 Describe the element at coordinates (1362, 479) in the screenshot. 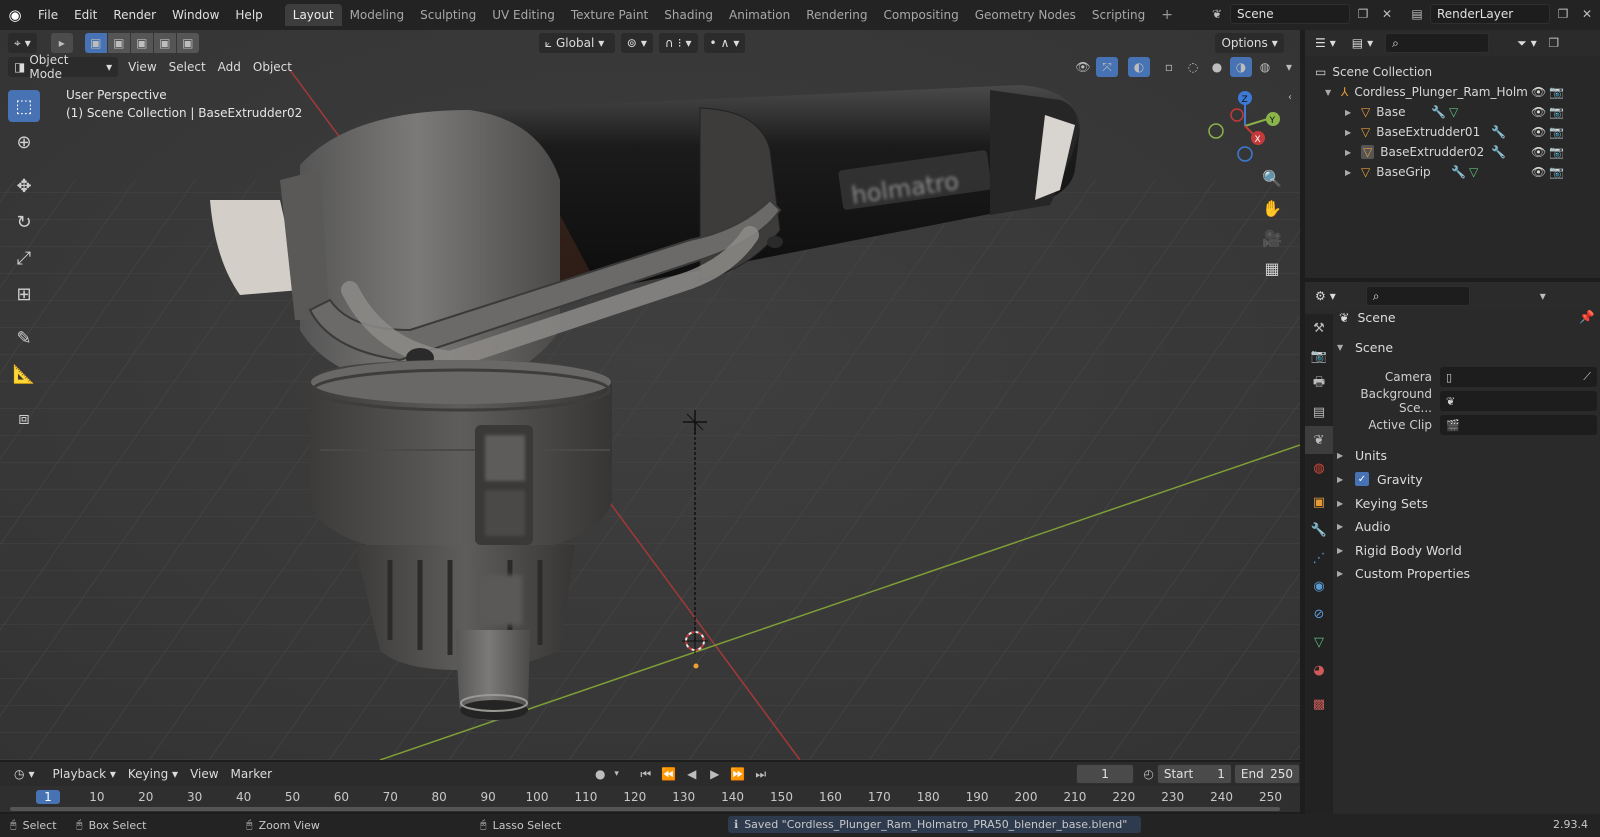

I see `gravity-checkbox: ✓` at that location.